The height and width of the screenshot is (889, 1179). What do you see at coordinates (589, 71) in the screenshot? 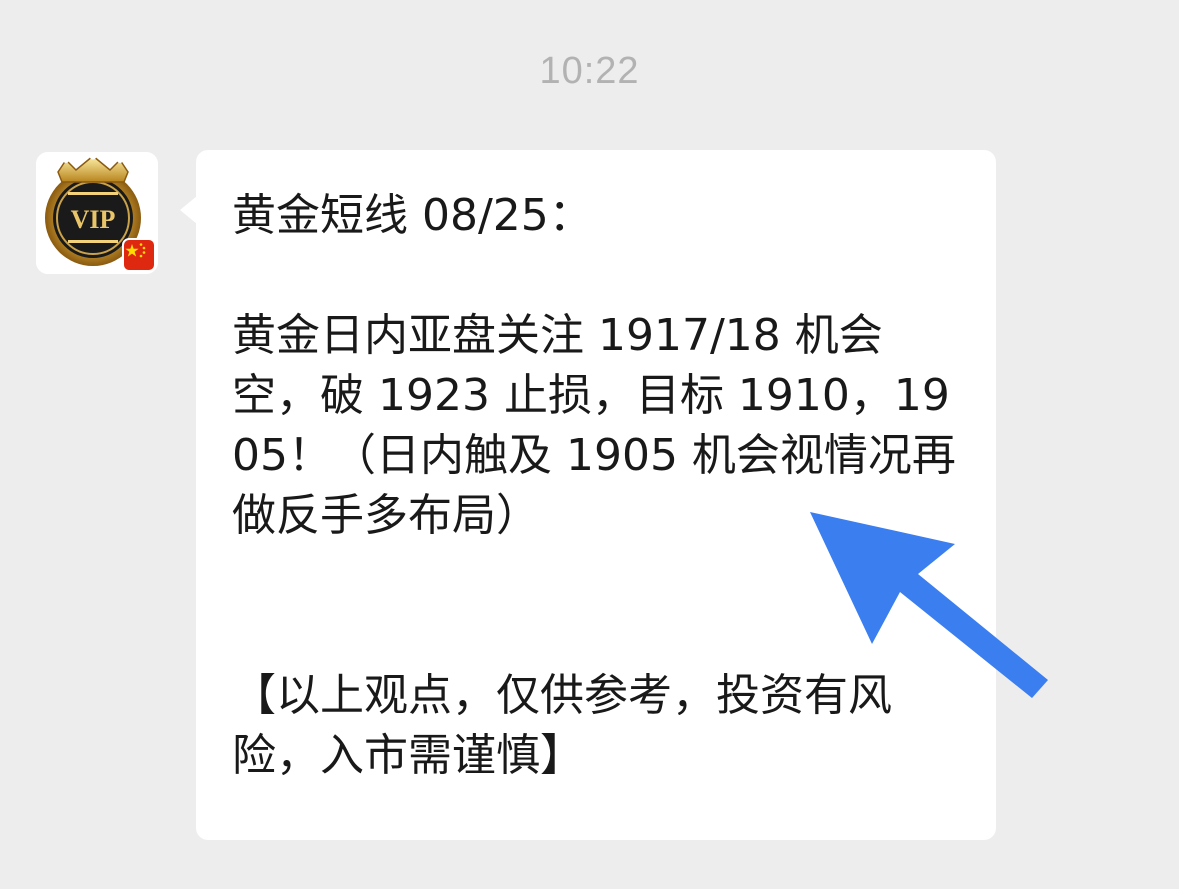
I see `message-timestamp: 10:22` at bounding box center [589, 71].